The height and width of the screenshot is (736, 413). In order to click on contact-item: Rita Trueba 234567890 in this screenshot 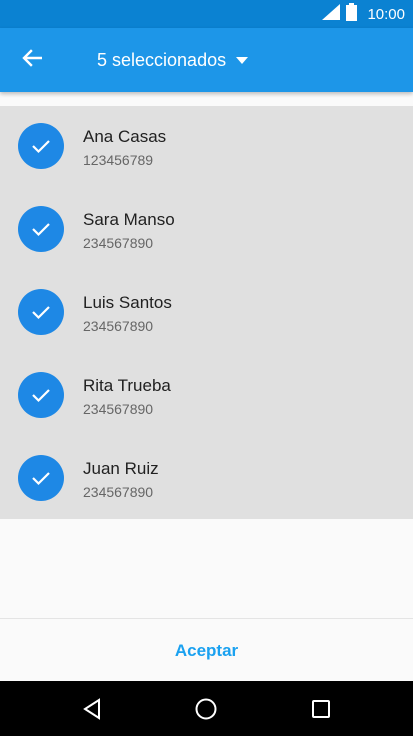, I will do `click(206, 396)`.